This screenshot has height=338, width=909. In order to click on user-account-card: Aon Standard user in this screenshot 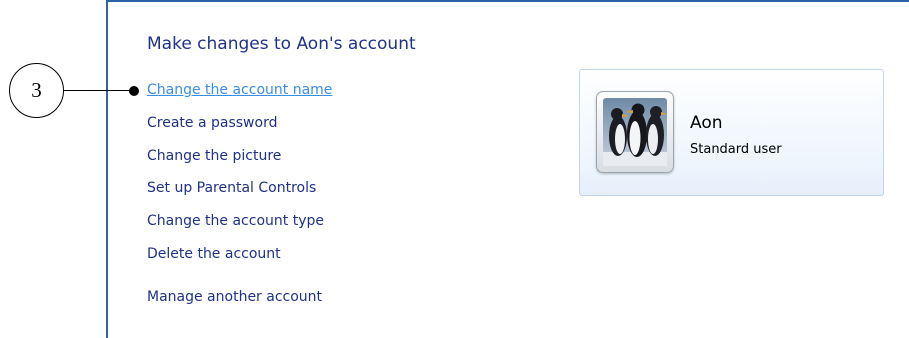, I will do `click(731, 132)`.